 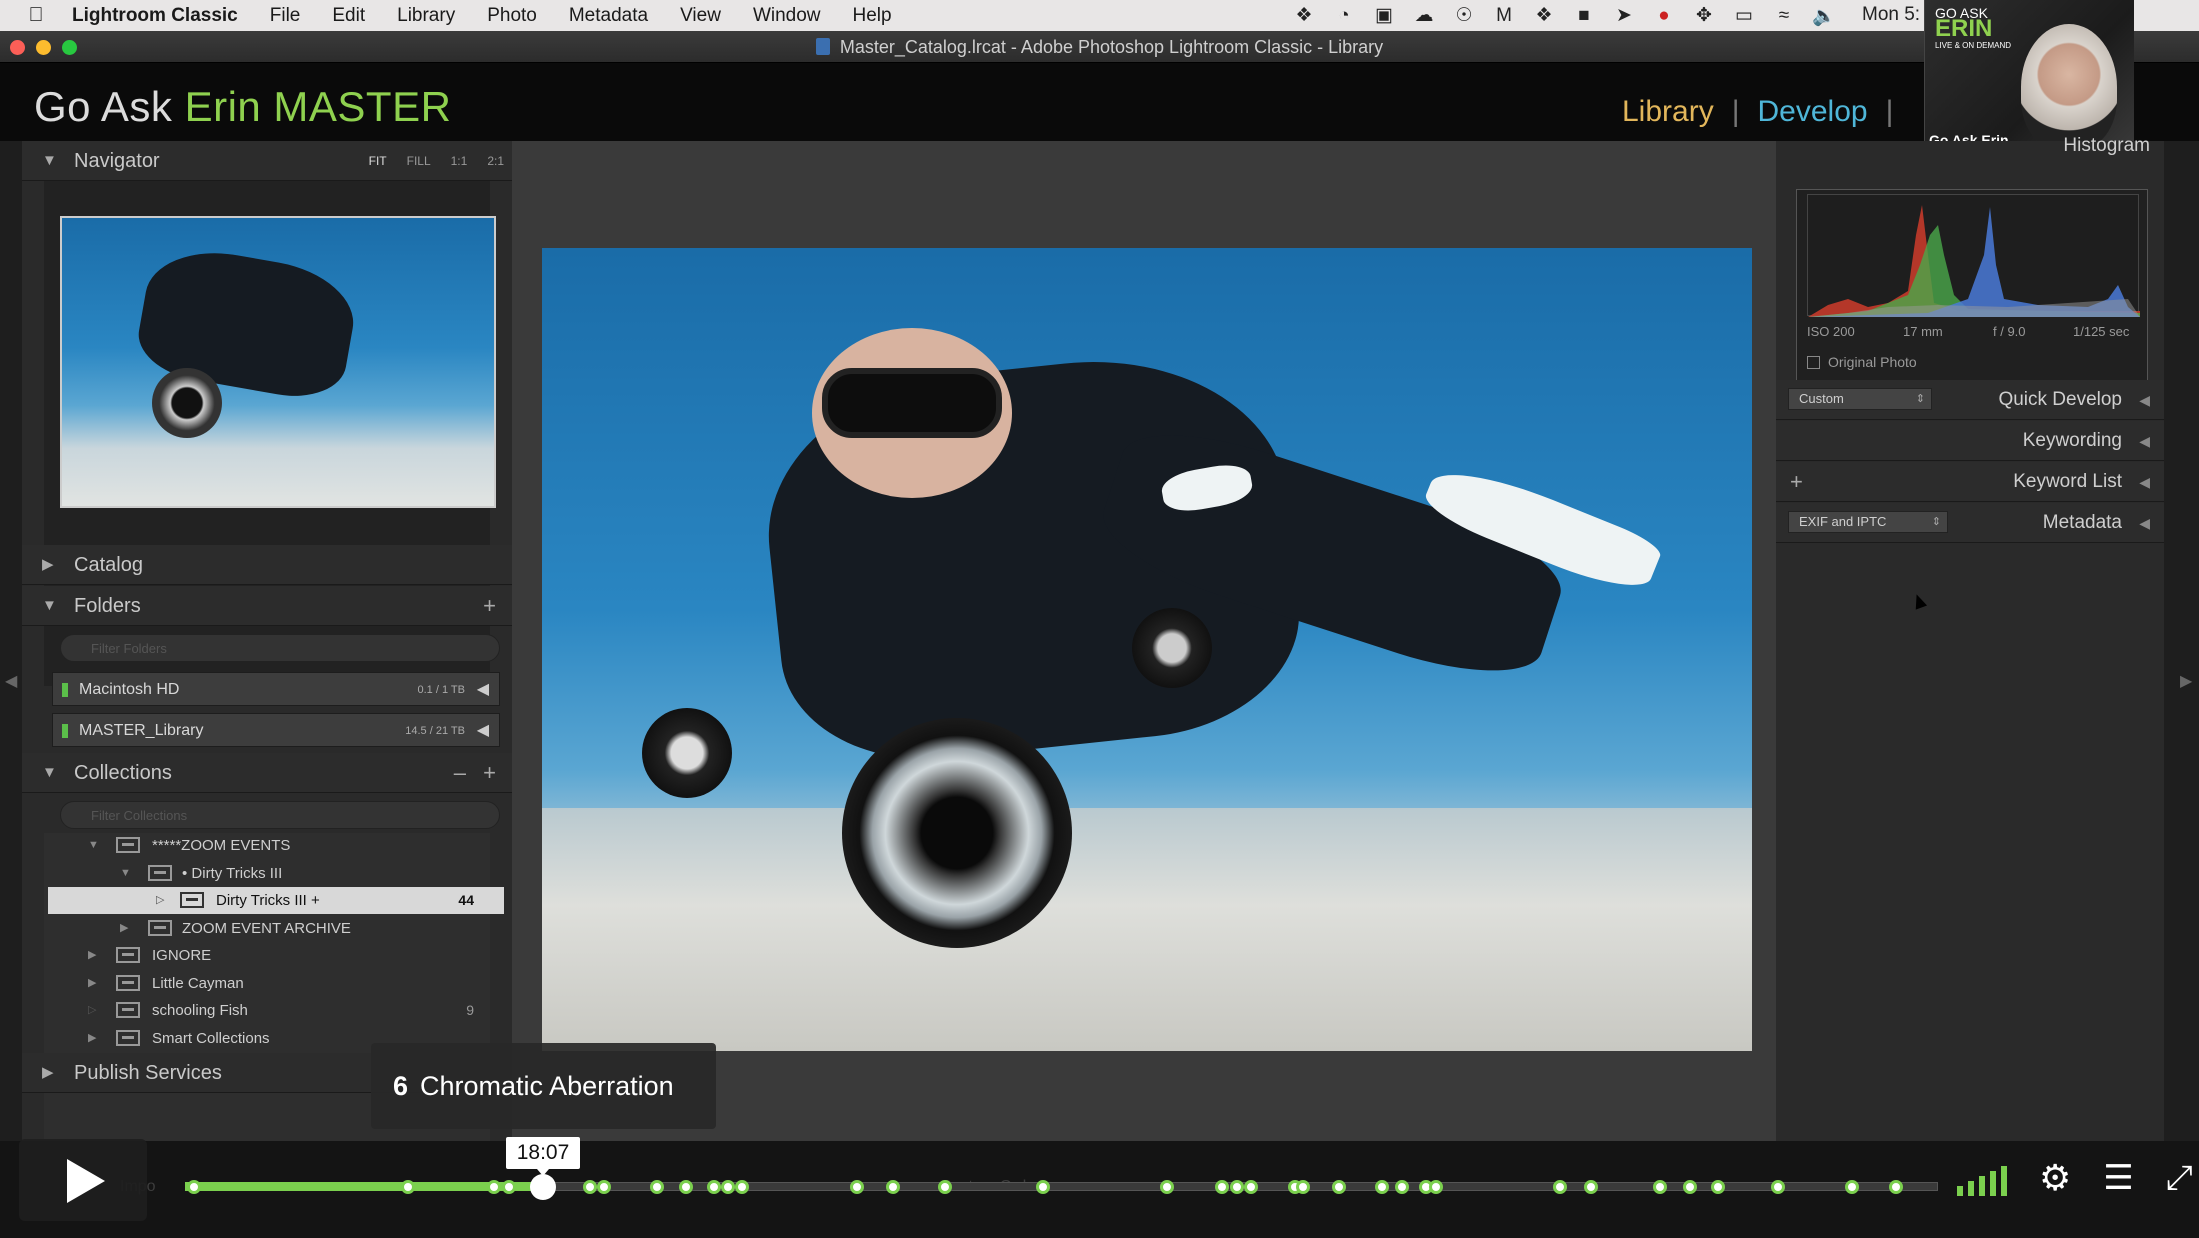 What do you see at coordinates (1668, 112) in the screenshot?
I see `module-library: Library` at bounding box center [1668, 112].